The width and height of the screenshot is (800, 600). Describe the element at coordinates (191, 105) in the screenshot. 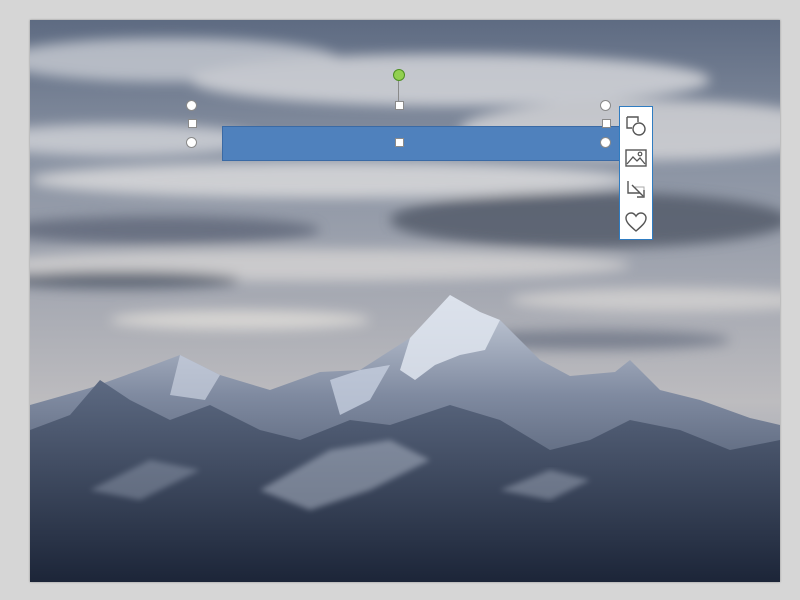

I see `resize-handle-top-left` at that location.